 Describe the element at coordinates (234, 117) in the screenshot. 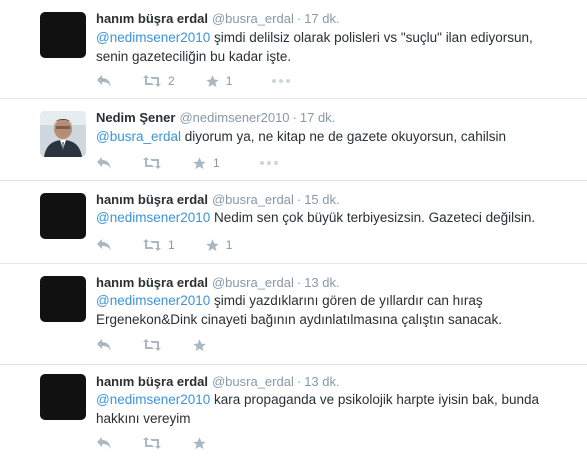

I see `username: @nedimsener2010` at that location.